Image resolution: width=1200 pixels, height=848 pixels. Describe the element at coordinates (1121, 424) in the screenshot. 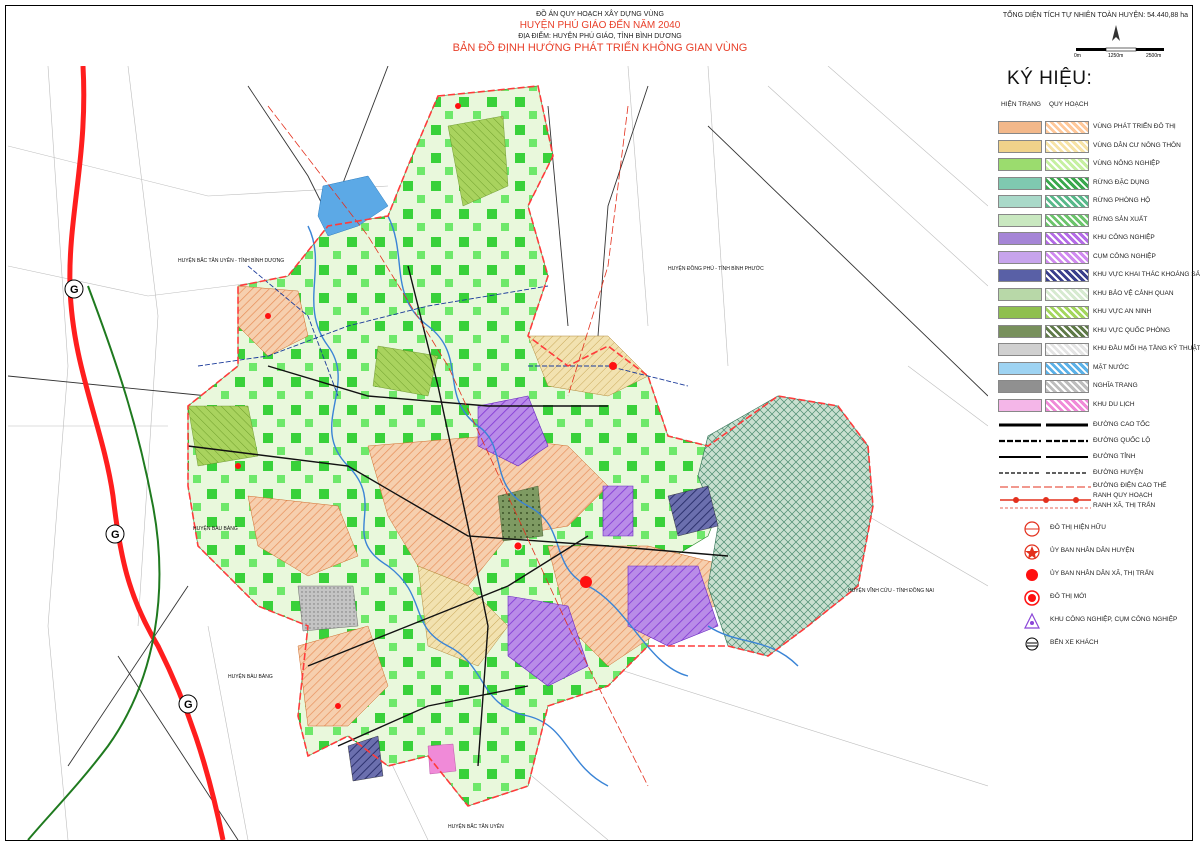

I see `legend-road-label: ĐƯỜNG CAO TỐC` at that location.